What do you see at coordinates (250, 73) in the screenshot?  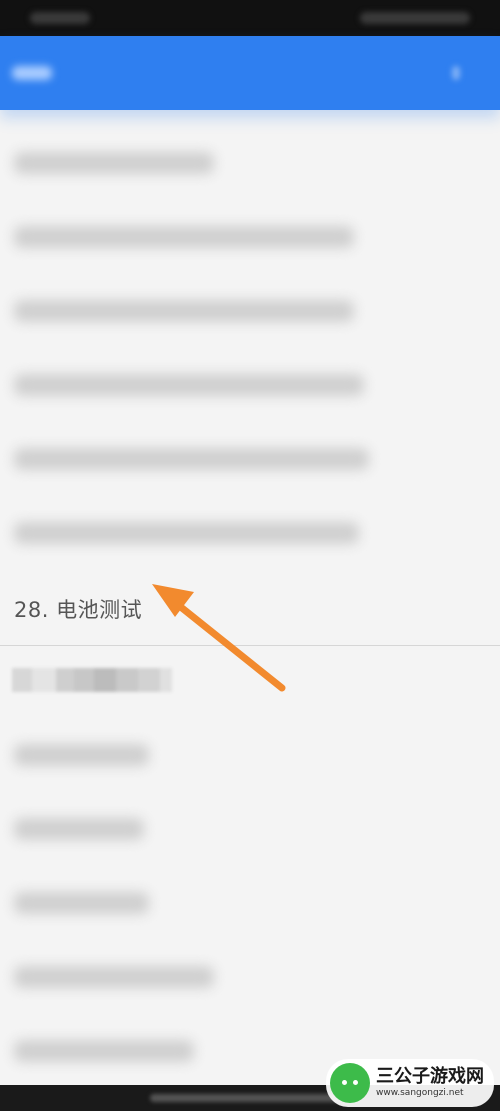 I see `app-bar` at bounding box center [250, 73].